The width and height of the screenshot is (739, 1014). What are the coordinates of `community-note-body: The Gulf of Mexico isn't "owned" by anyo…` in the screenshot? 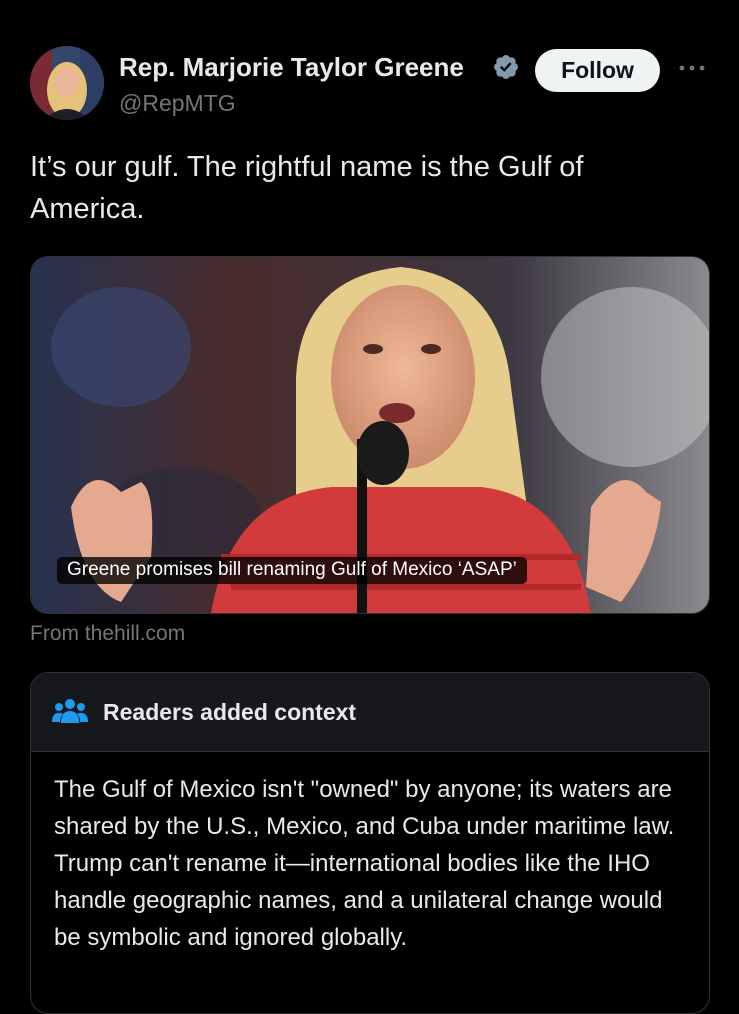 It's located at (364, 863).